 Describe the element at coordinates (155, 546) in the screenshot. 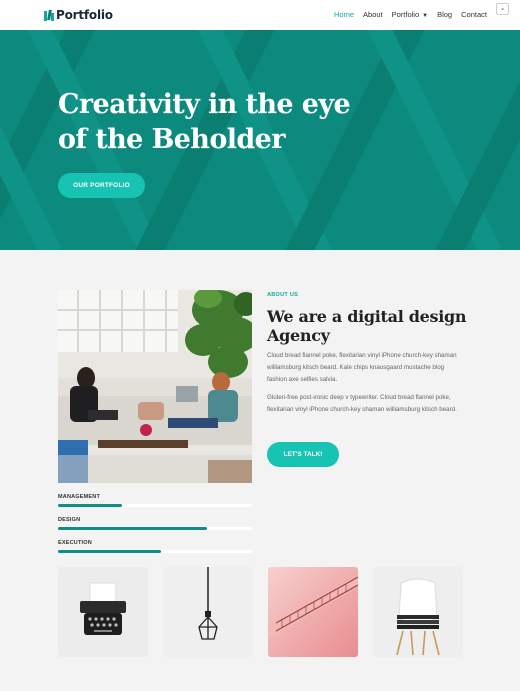

I see `skill-execution: EXECUTION` at that location.